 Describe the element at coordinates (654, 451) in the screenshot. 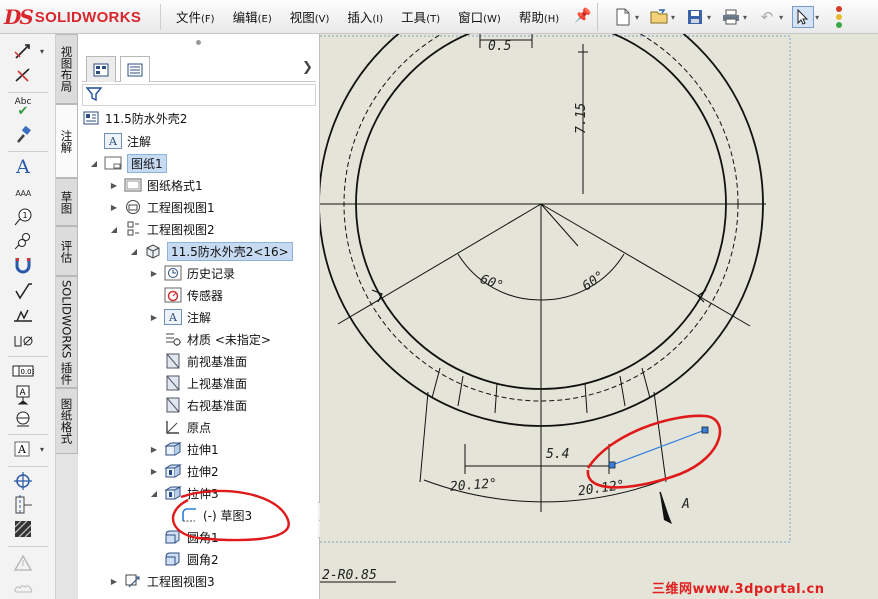

I see `hand-drawn-circle-sketch-line` at that location.